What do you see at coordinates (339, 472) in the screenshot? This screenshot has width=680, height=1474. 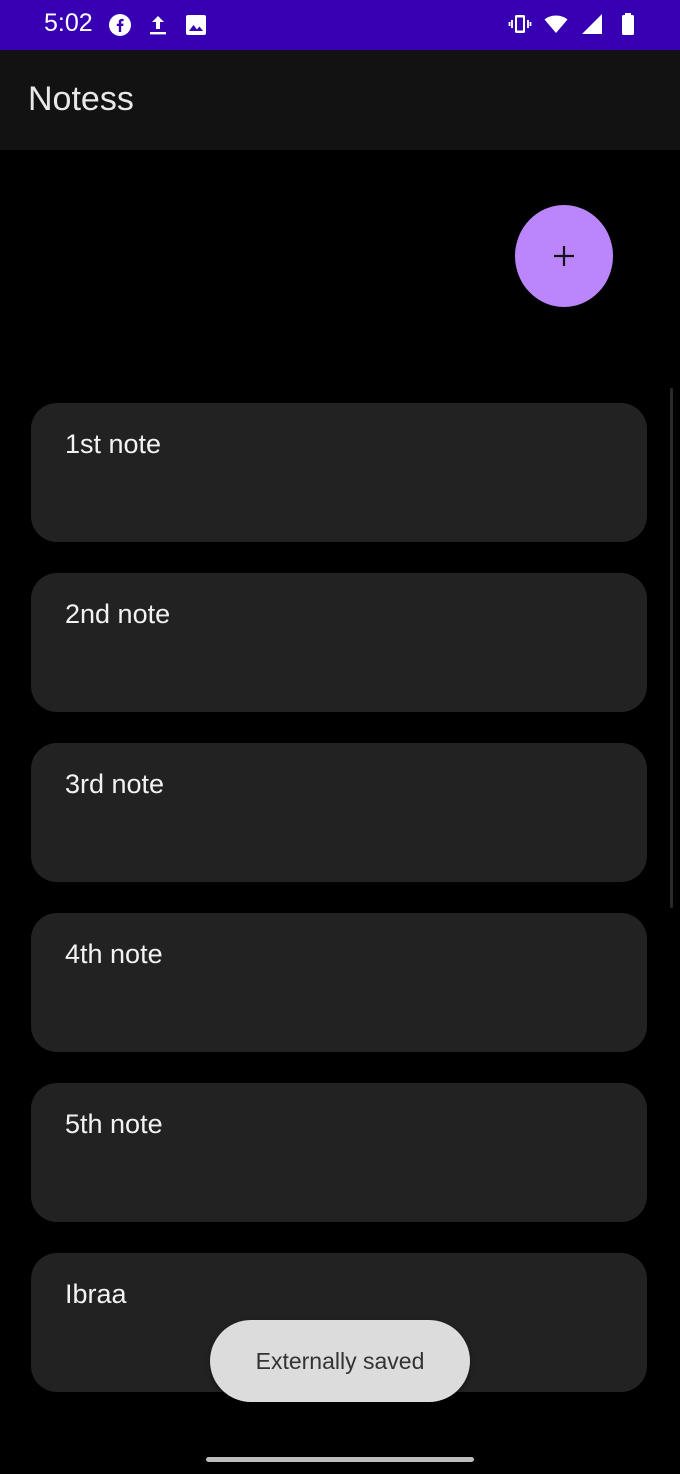 I see `note-card: 1st note` at bounding box center [339, 472].